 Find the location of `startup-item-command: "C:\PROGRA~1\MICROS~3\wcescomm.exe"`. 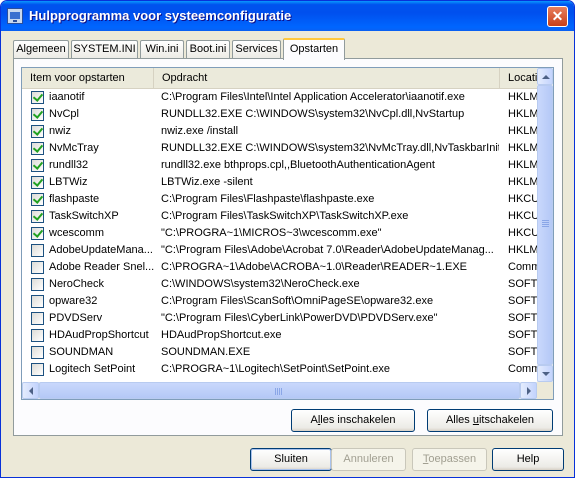

startup-item-command: "C:\PROGRA~1\MICROS~3\wcescomm.exe" is located at coordinates (271, 233).